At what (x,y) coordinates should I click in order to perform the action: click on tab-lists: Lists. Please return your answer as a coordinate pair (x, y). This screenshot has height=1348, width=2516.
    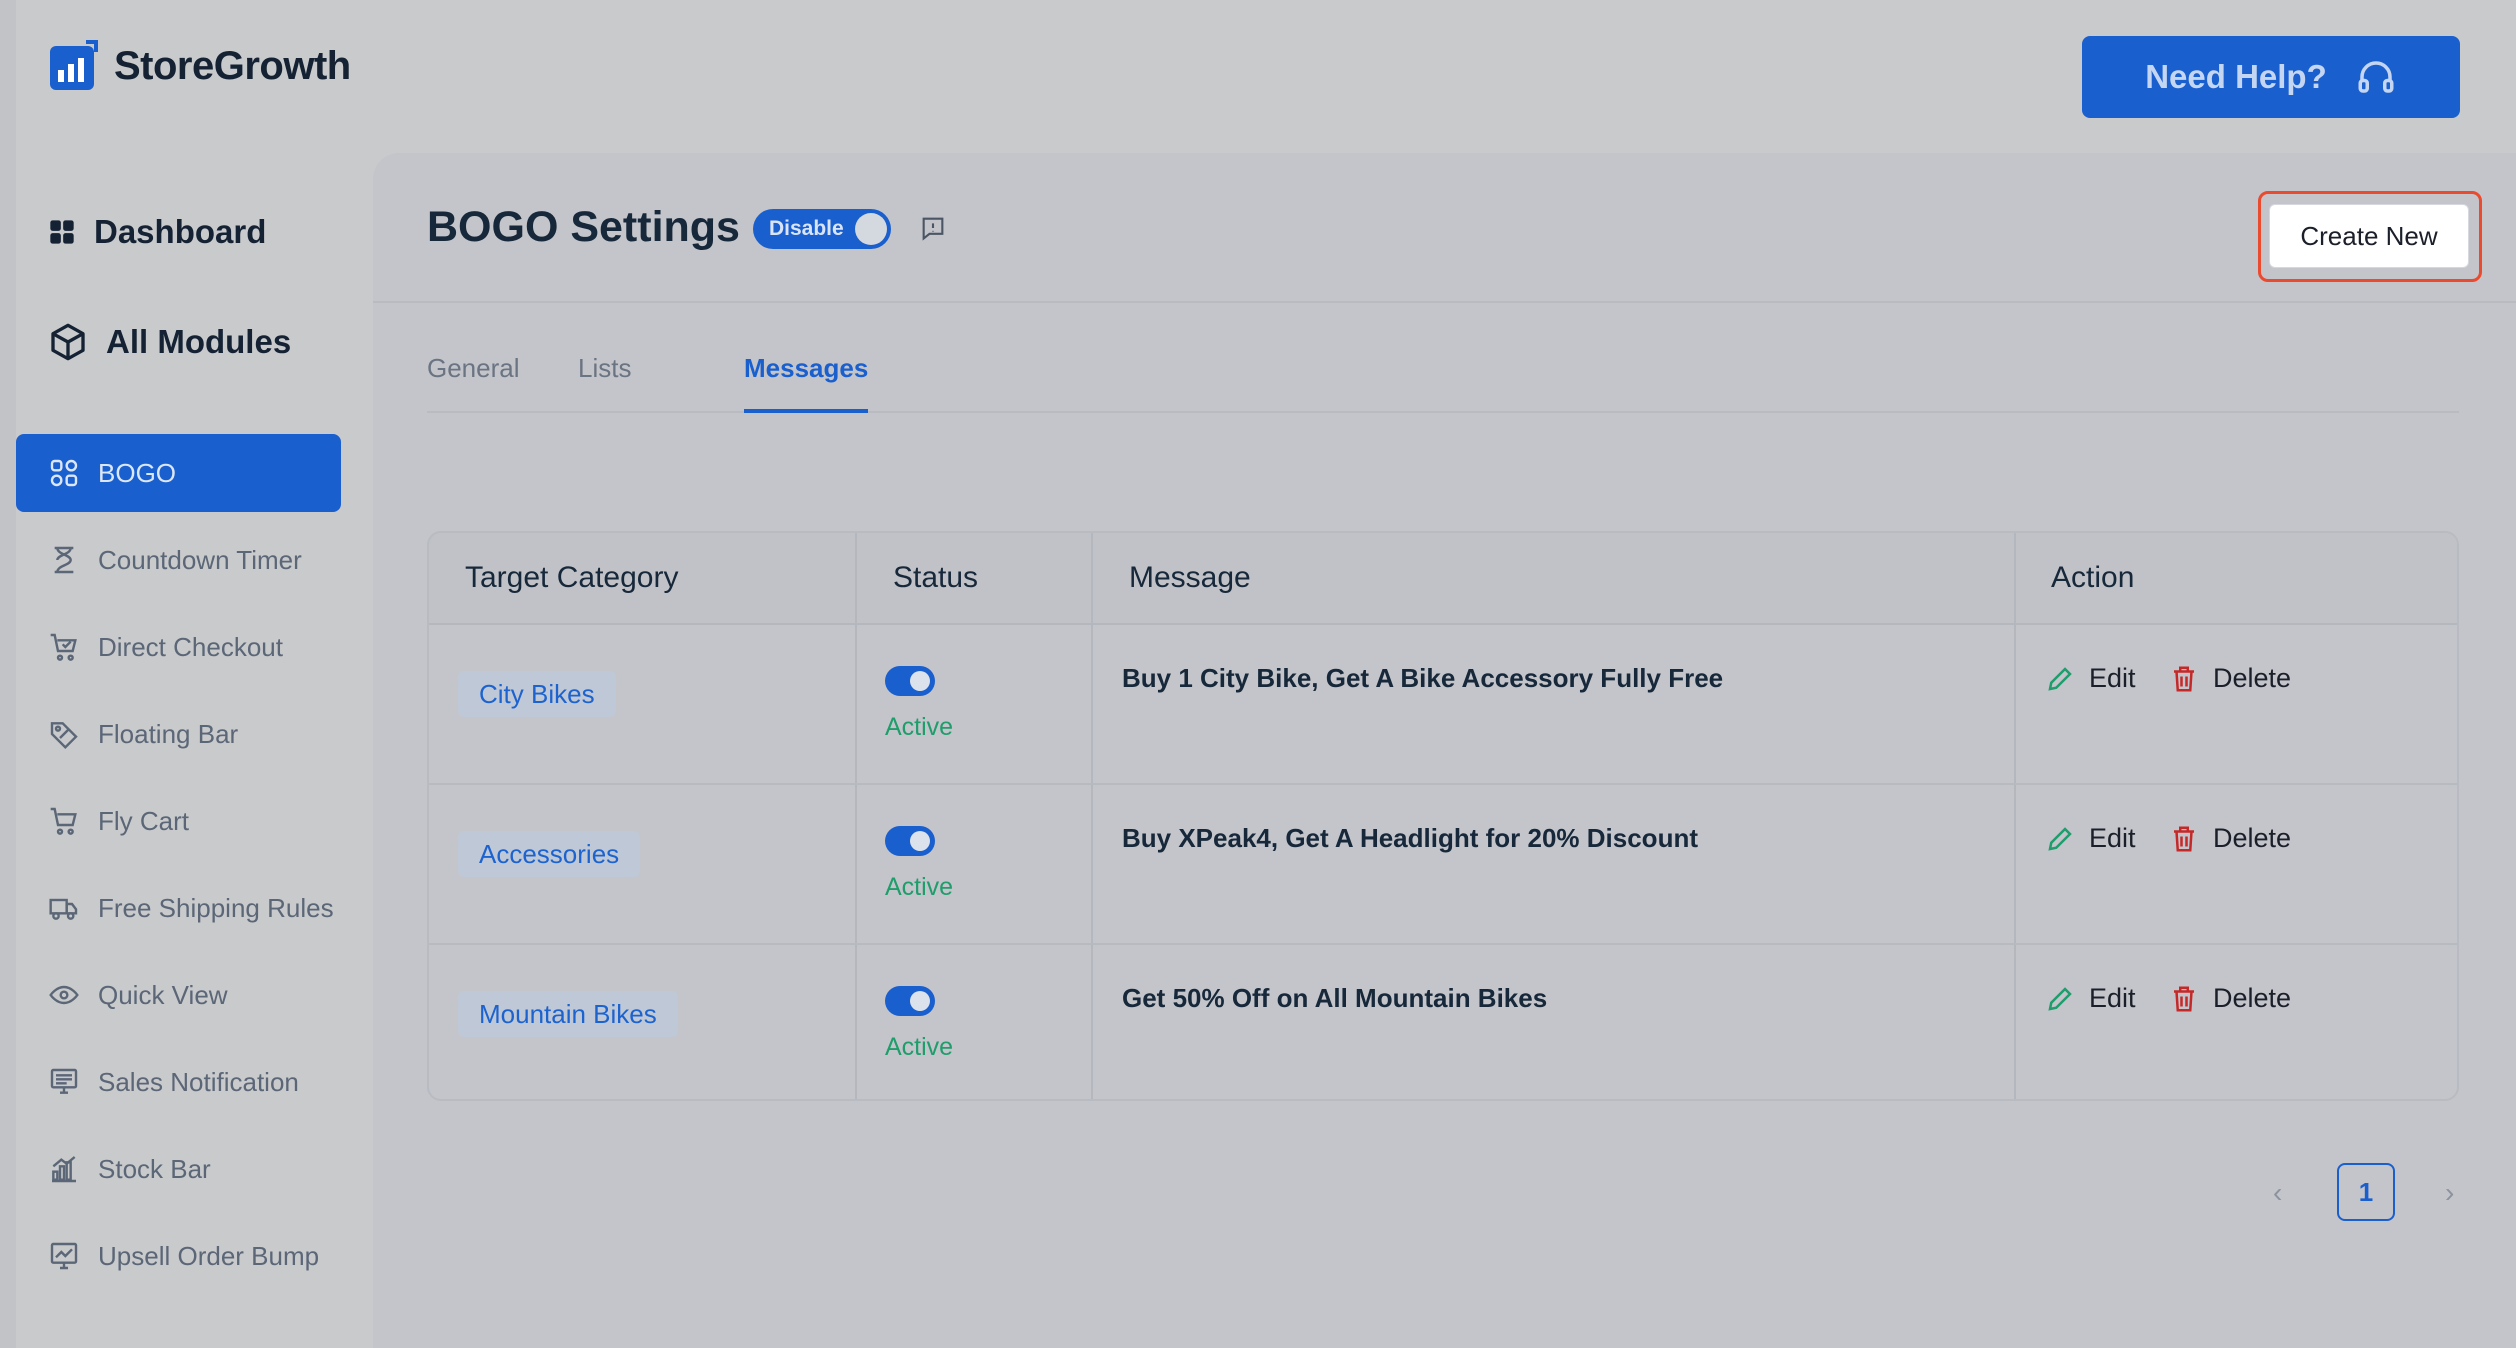
    Looking at the image, I should click on (604, 383).